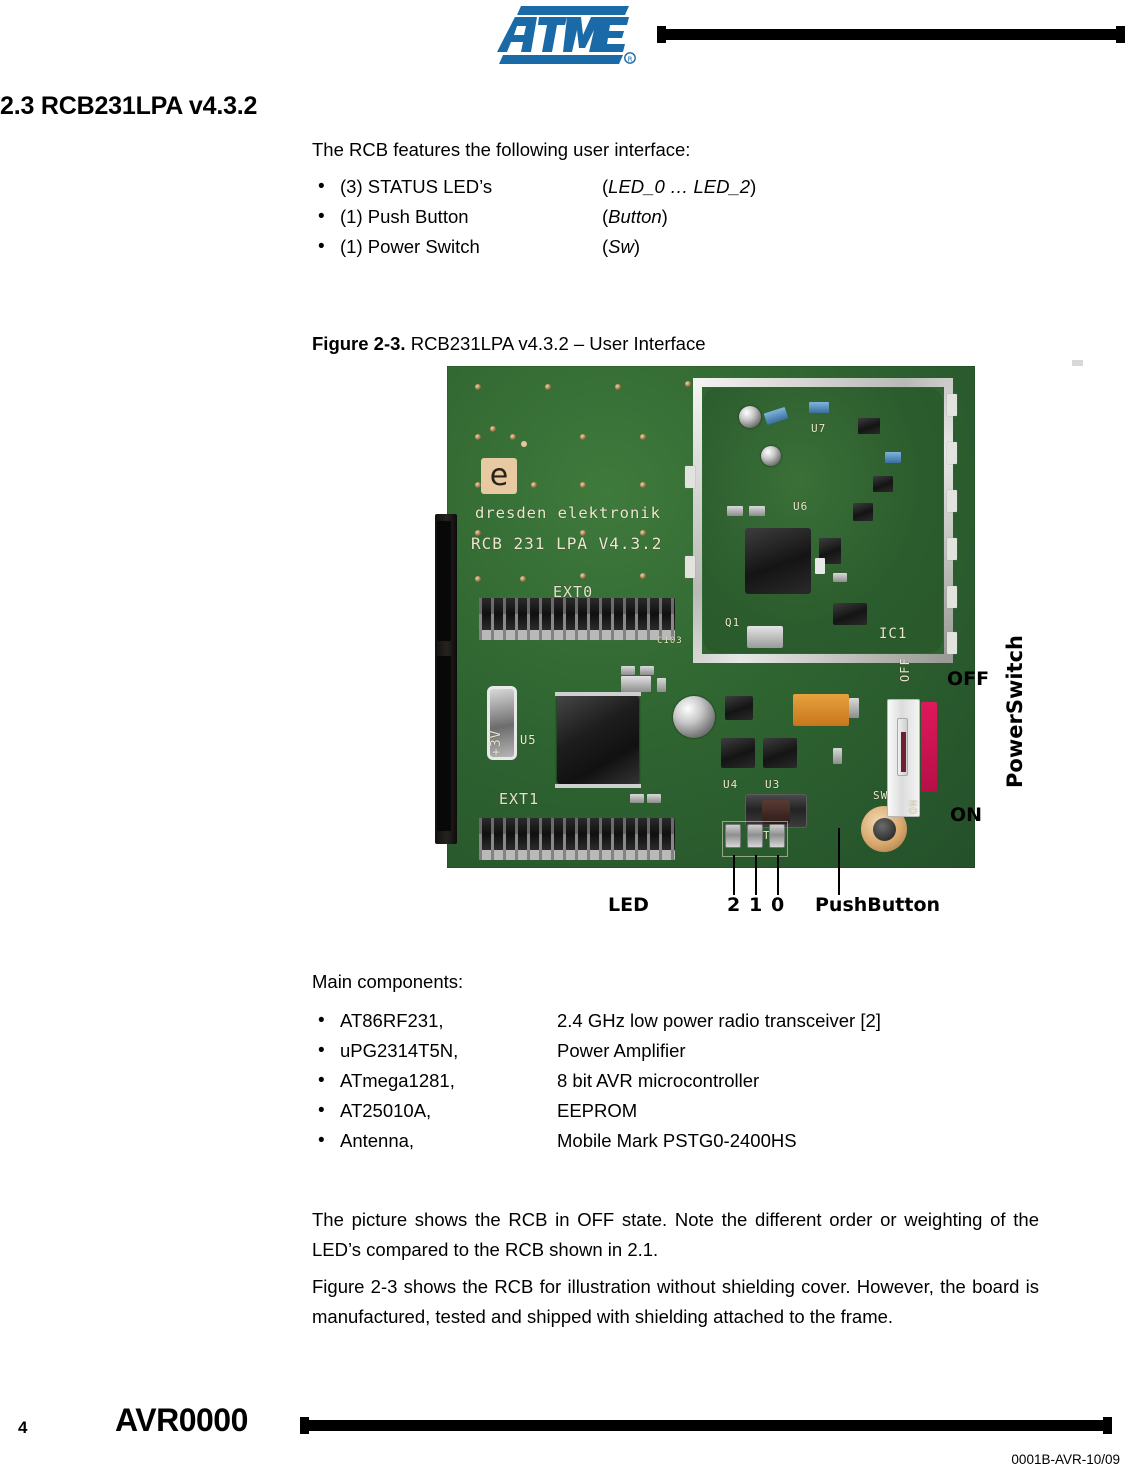 This screenshot has height=1480, width=1125. Describe the element at coordinates (555, 343) in the screenshot. I see `figure-caption-text: RCB231LPA v4.3.2 – User Interface` at that location.